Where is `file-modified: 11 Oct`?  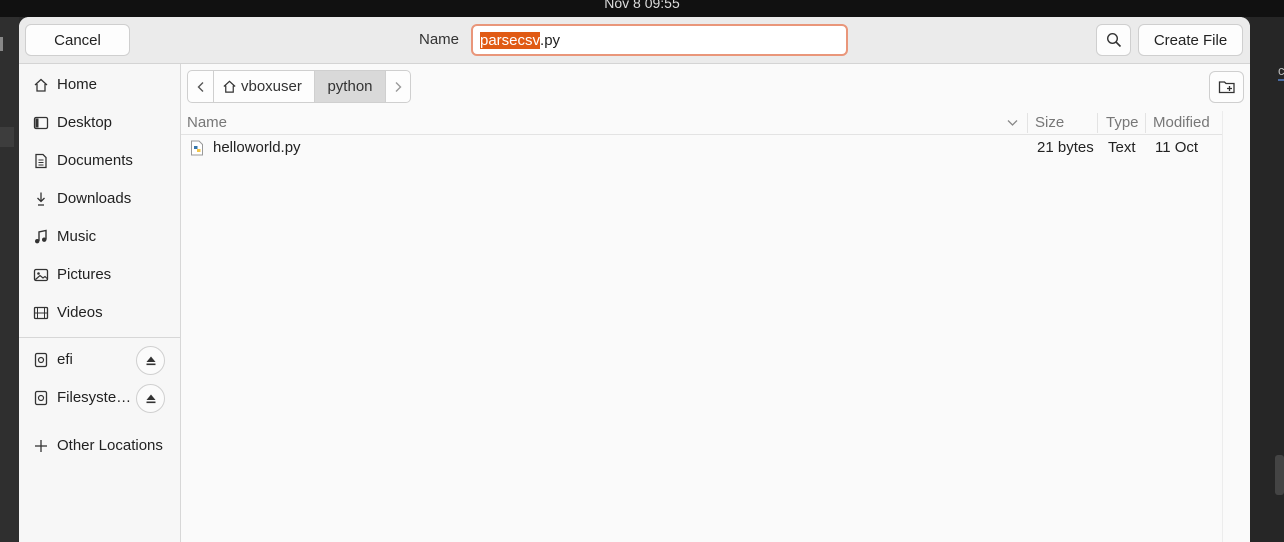
file-modified: 11 Oct is located at coordinates (1177, 147).